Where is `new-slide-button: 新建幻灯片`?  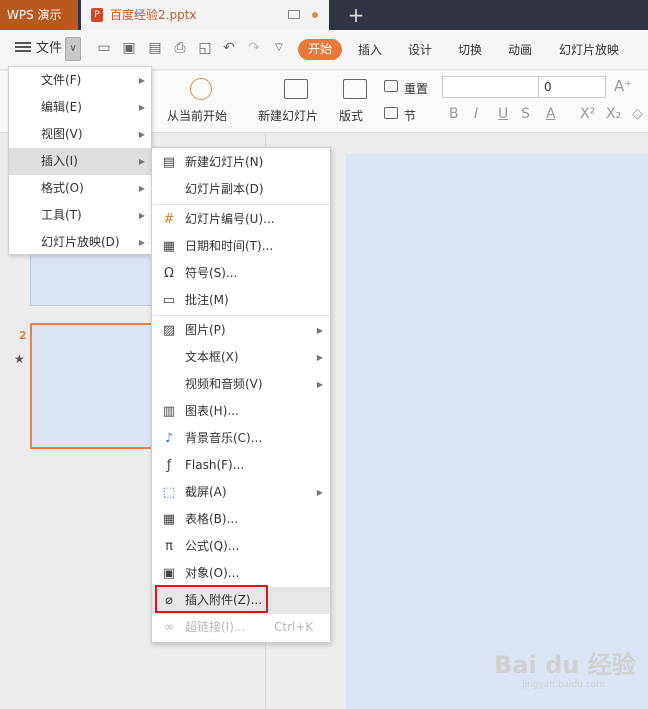 new-slide-button: 新建幻灯片 is located at coordinates (288, 115).